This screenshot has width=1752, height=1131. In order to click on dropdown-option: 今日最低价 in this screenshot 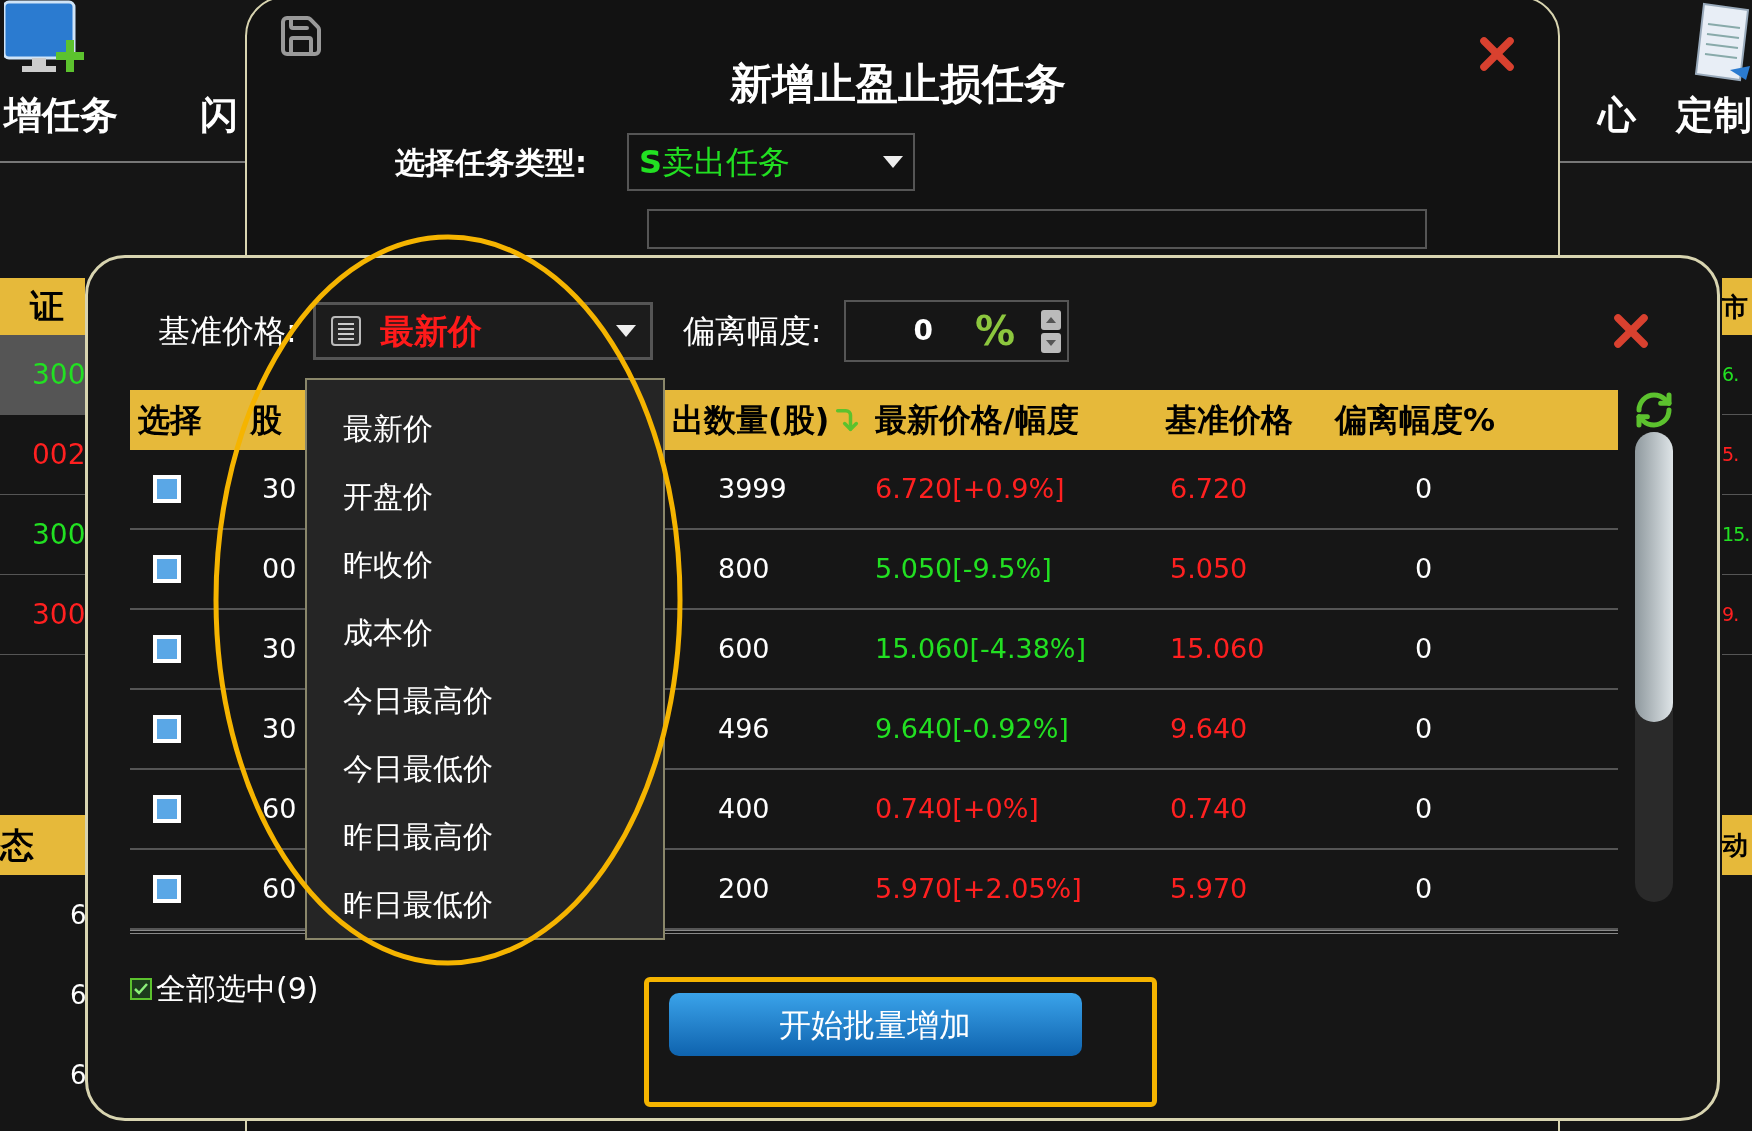, I will do `click(418, 768)`.